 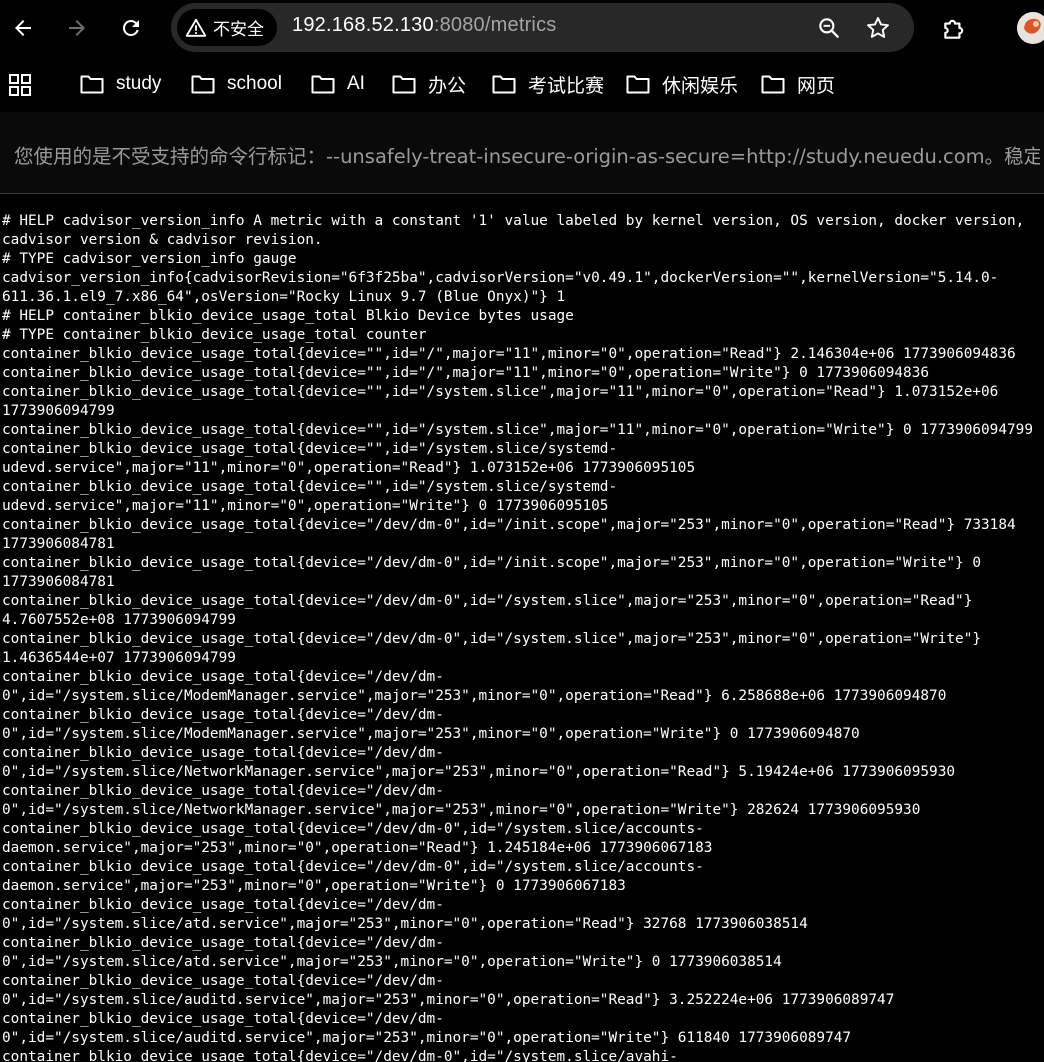 I want to click on bookmark-folder-web: 网页, so click(x=798, y=84).